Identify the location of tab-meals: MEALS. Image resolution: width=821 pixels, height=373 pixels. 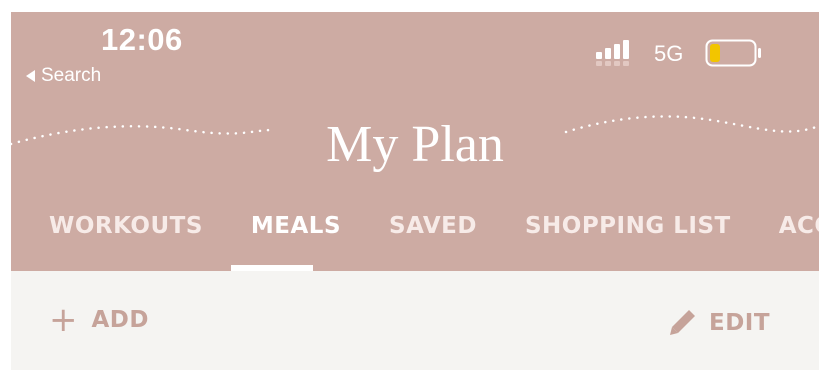
(296, 226).